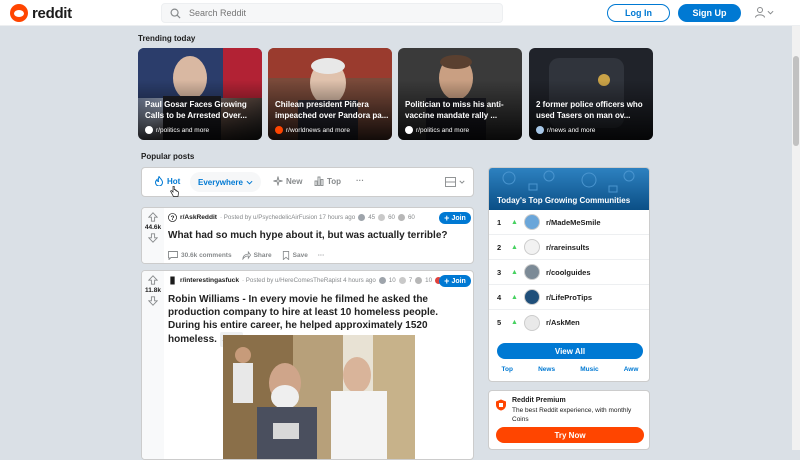 Image resolution: width=800 pixels, height=460 pixels. I want to click on trending-heading: Trending today, so click(167, 38).